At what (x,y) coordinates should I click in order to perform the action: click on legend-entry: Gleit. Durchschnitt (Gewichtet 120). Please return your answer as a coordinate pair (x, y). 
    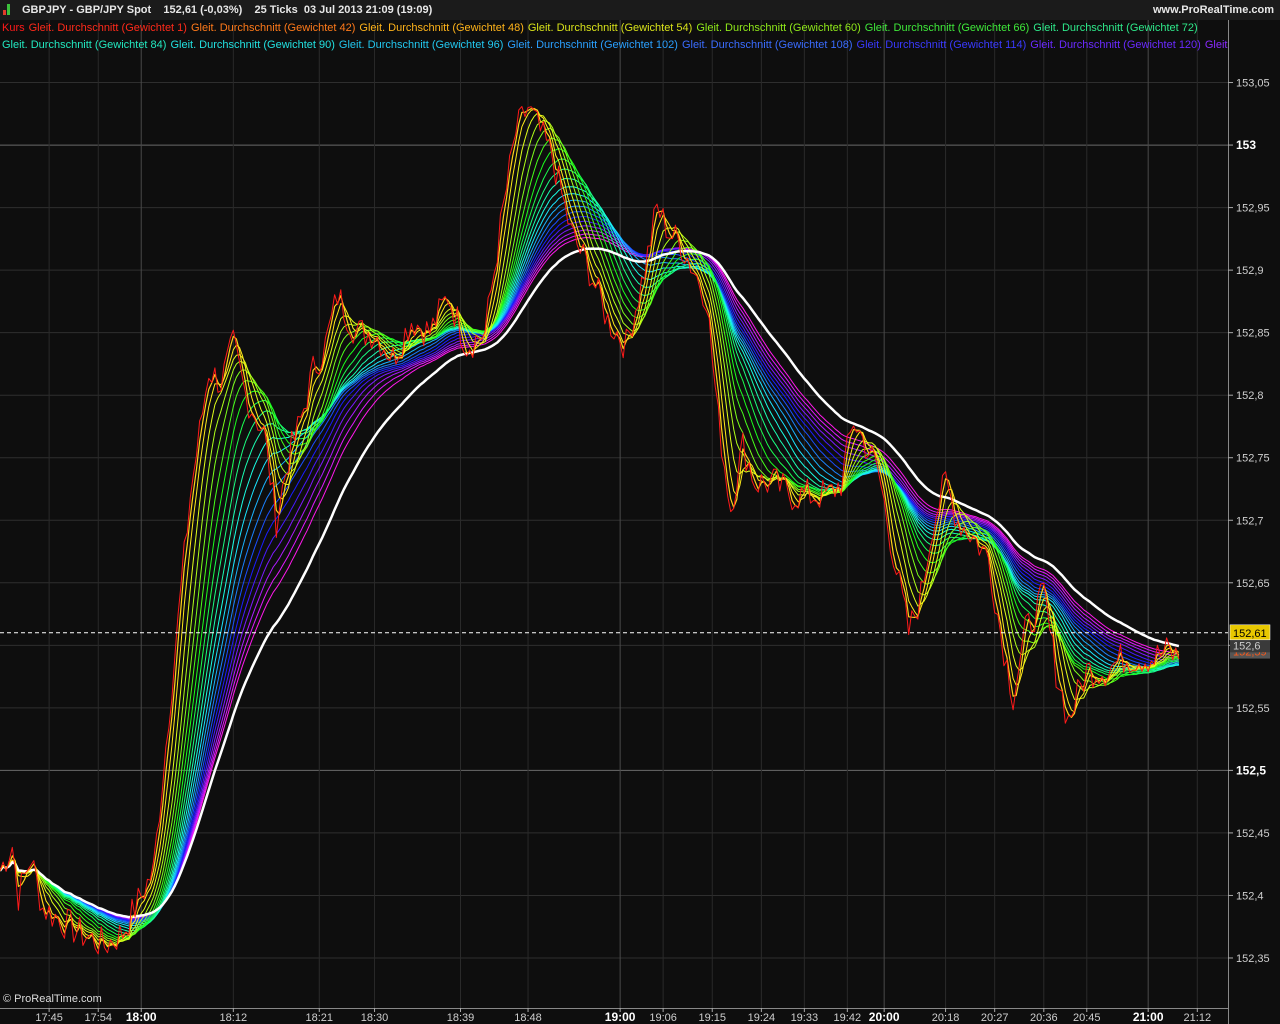
    Looking at the image, I should click on (1115, 45).